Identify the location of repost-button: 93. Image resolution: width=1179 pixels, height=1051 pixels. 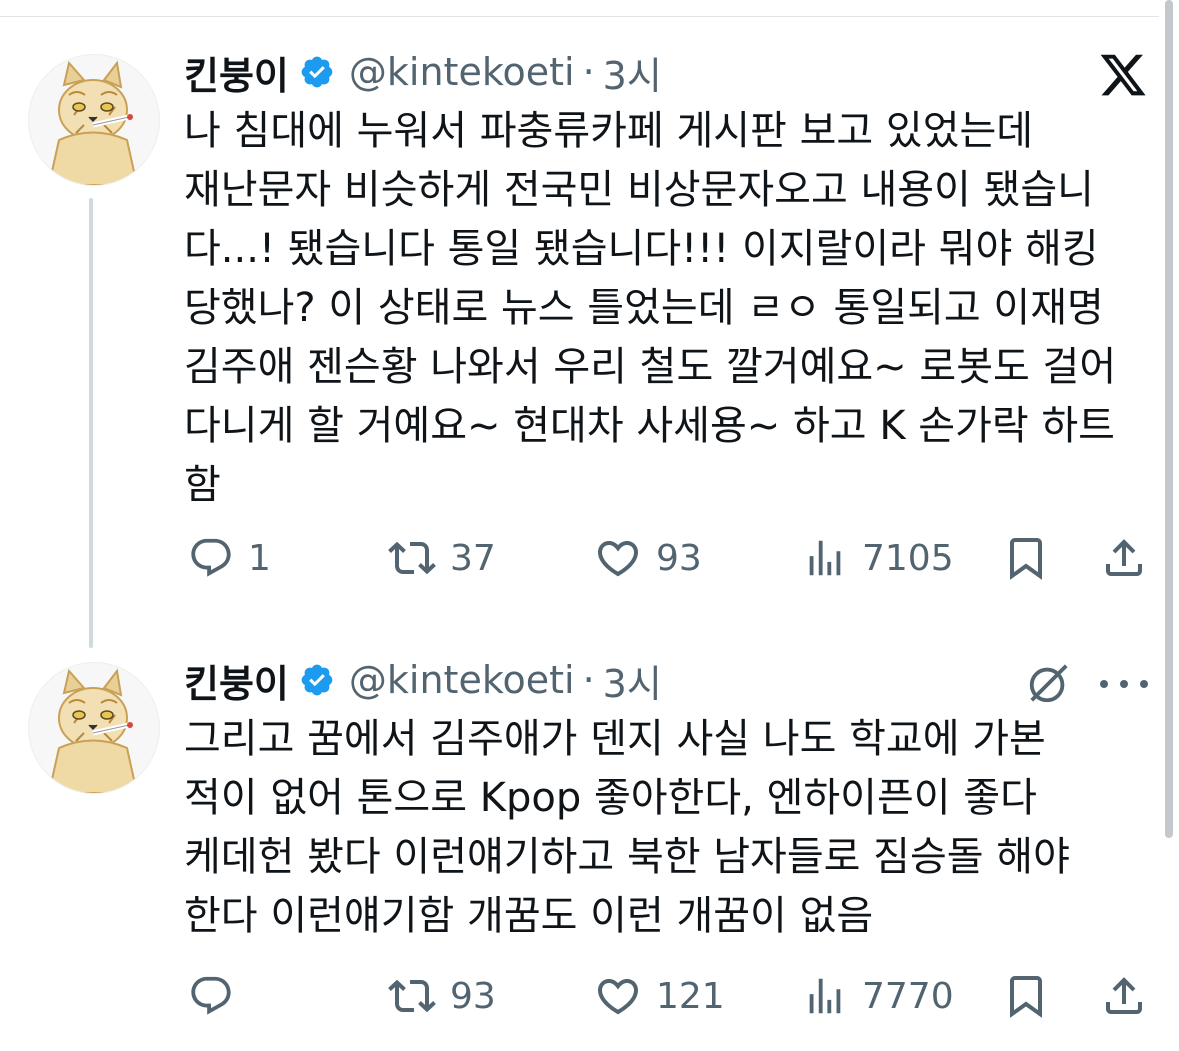
(442, 996).